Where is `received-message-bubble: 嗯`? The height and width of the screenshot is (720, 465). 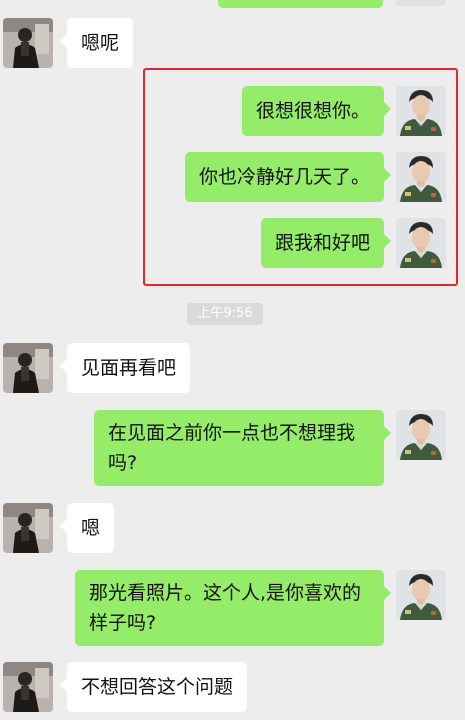 received-message-bubble: 嗯 is located at coordinates (87, 528).